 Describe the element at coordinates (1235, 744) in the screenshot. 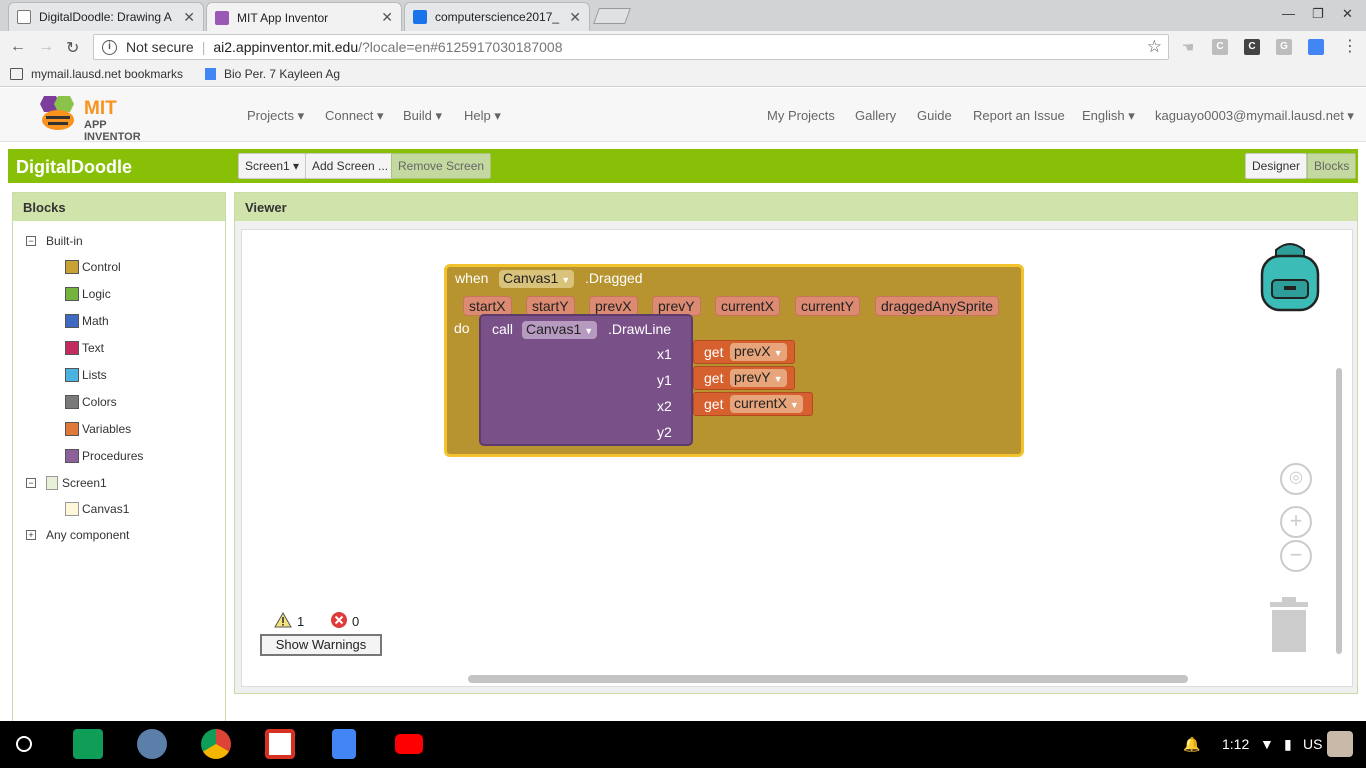

I see `clock: 1:12` at that location.